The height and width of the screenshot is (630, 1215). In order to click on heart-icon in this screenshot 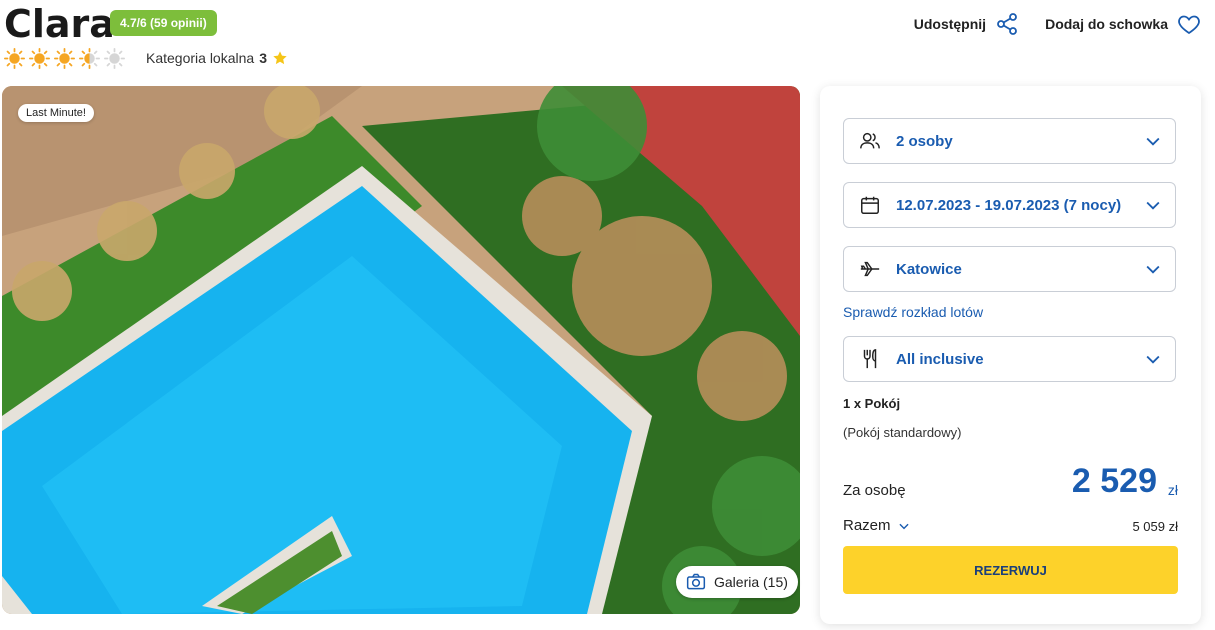, I will do `click(1189, 25)`.